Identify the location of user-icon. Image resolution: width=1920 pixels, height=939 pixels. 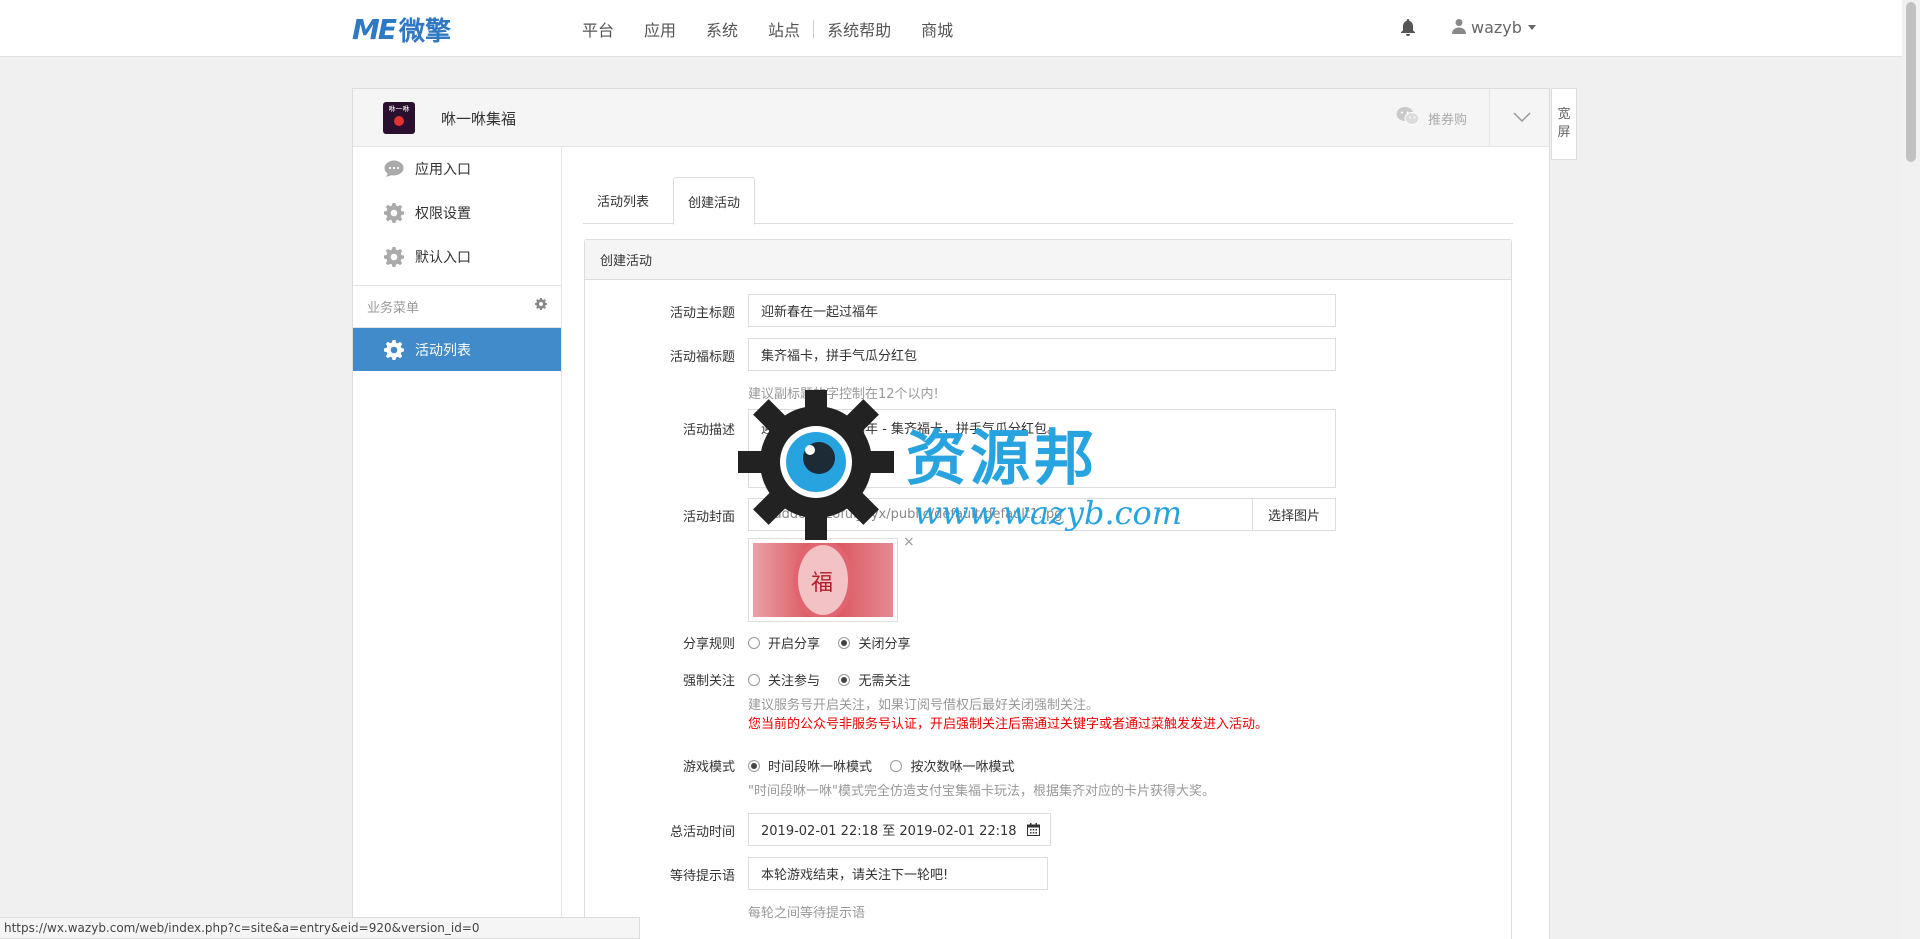
(1459, 28).